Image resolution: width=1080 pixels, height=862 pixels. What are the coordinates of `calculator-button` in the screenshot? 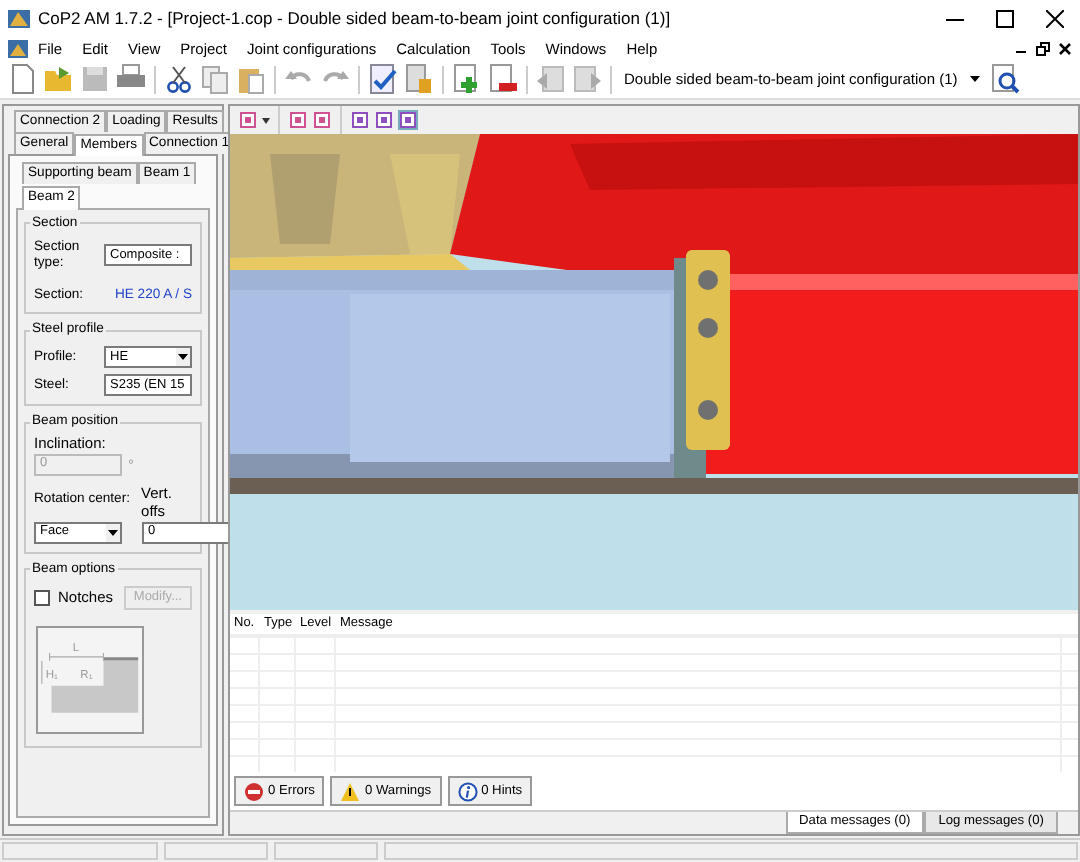 It's located at (419, 79).